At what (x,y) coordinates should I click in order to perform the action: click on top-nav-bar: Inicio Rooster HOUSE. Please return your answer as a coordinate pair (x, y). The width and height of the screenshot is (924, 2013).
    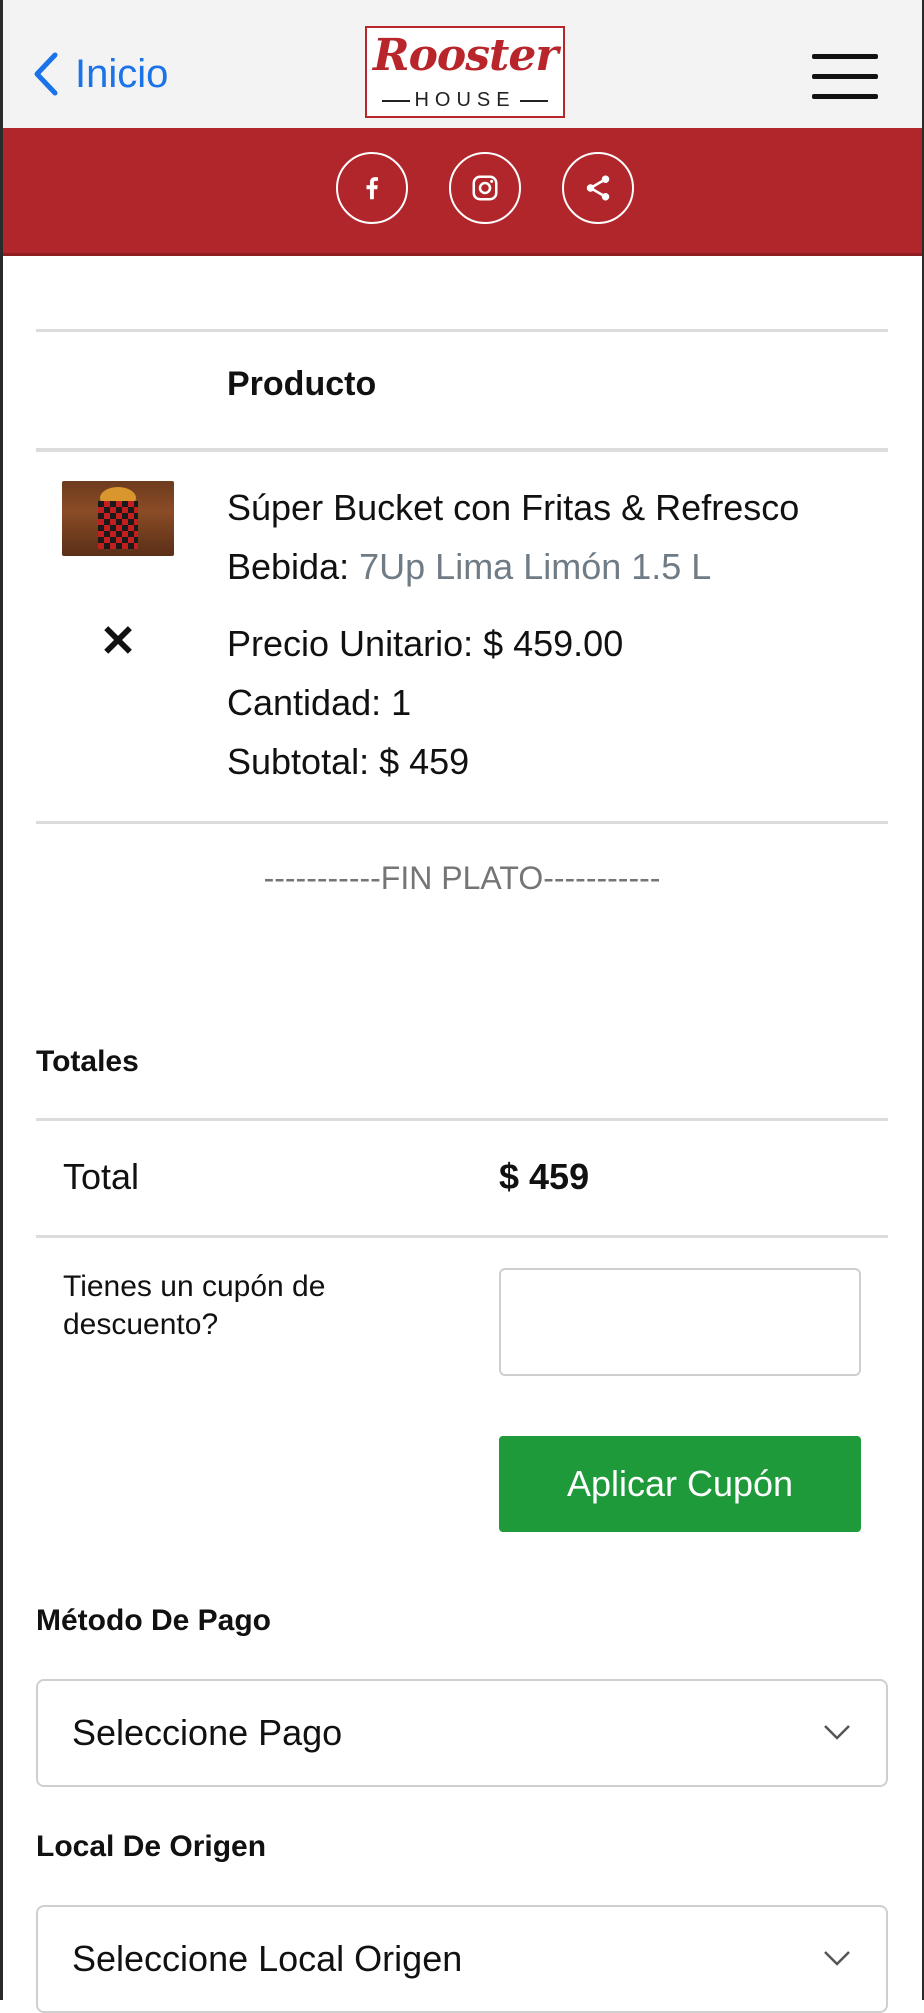
    Looking at the image, I should click on (462, 64).